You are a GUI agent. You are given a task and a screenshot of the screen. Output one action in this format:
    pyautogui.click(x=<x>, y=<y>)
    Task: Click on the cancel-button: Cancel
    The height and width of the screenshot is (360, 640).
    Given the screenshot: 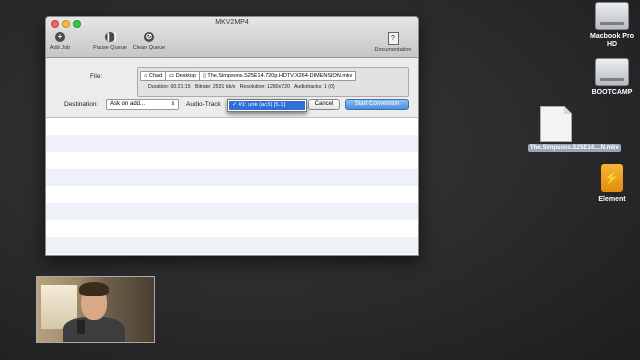 What is the action you would take?
    pyautogui.click(x=324, y=104)
    